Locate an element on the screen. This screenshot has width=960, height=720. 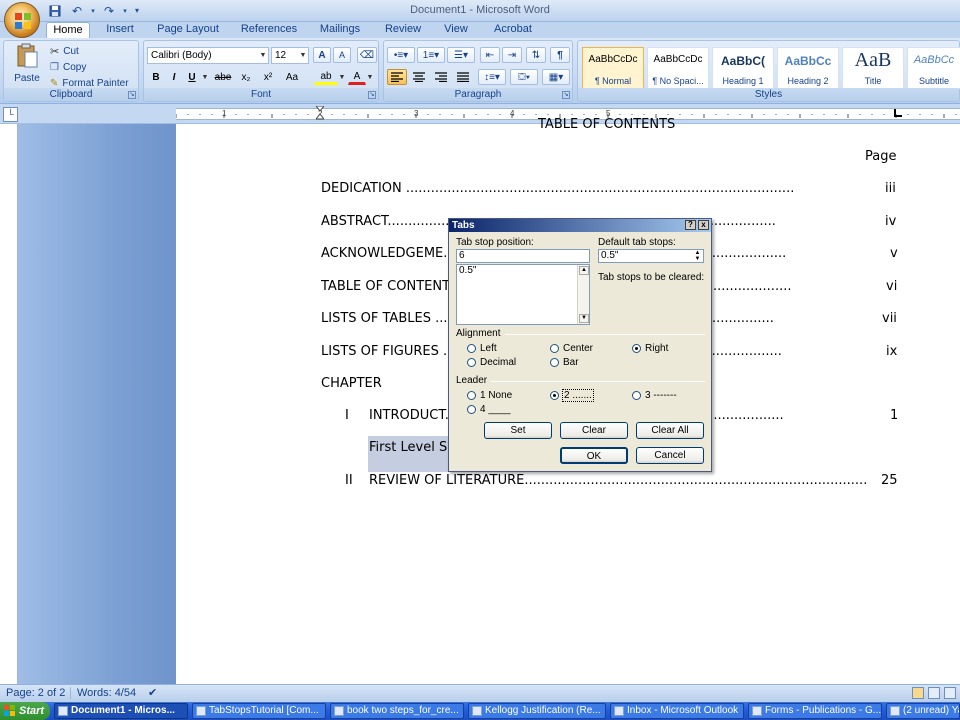
taskbar-item: Inbox - Microsoft Outlook is located at coordinates (677, 711).